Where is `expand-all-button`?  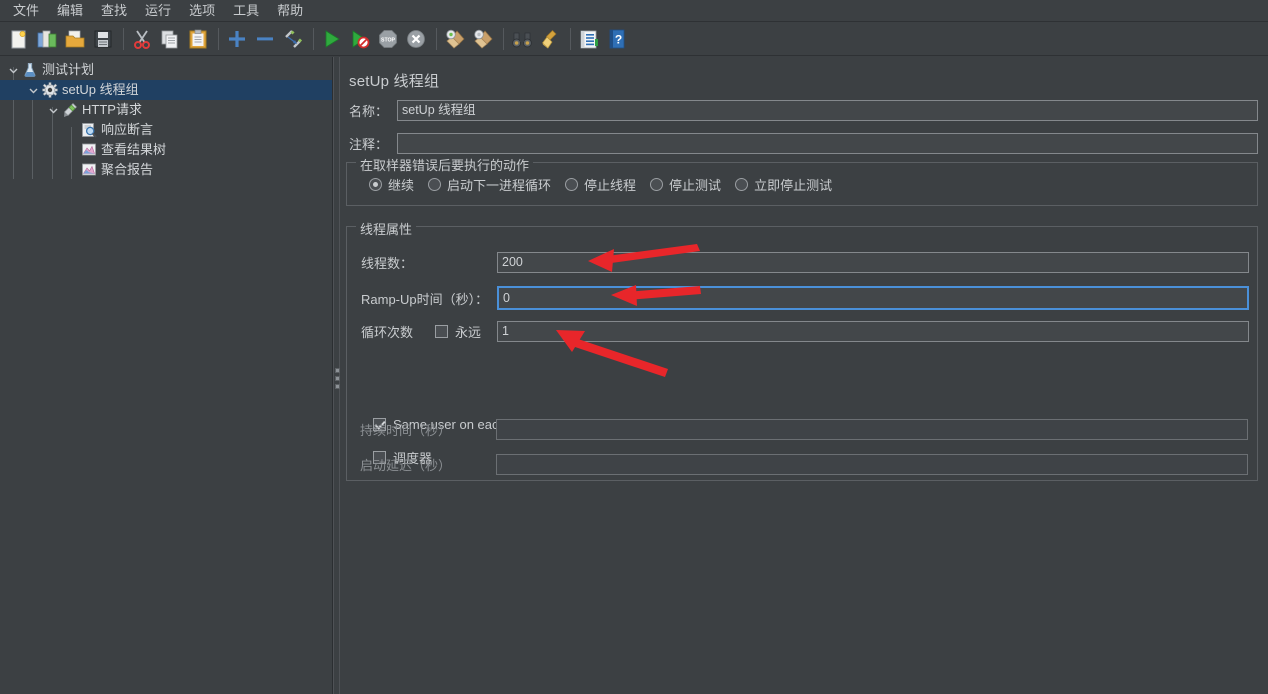 expand-all-button is located at coordinates (237, 39).